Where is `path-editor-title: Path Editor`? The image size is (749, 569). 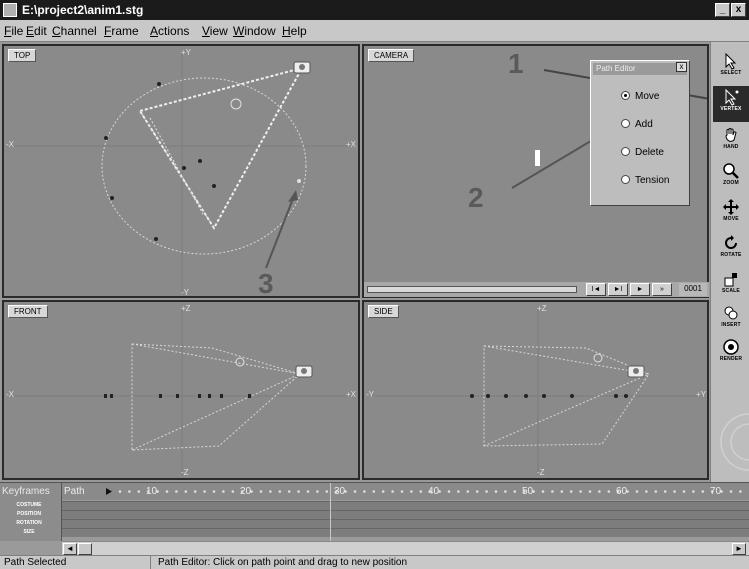
path-editor-title: Path Editor is located at coordinates (640, 69).